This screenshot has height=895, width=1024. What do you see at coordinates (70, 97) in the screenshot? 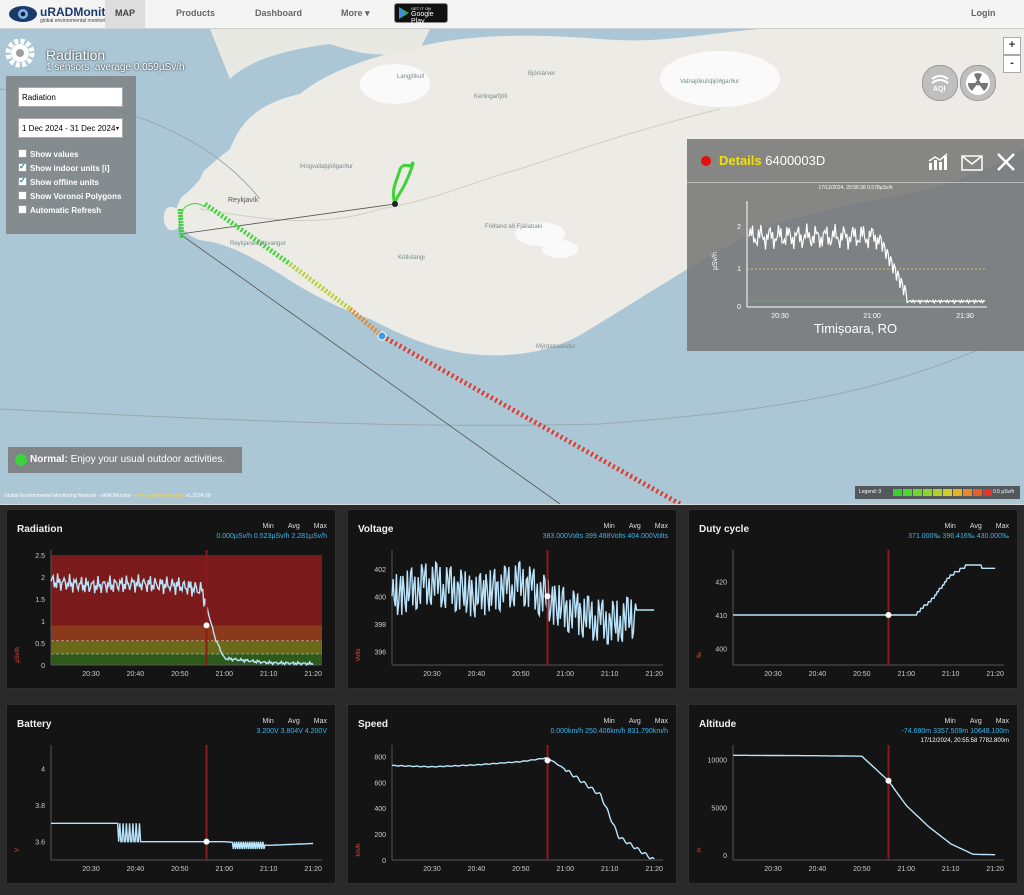
I see `sensor-select: Radiation` at bounding box center [70, 97].